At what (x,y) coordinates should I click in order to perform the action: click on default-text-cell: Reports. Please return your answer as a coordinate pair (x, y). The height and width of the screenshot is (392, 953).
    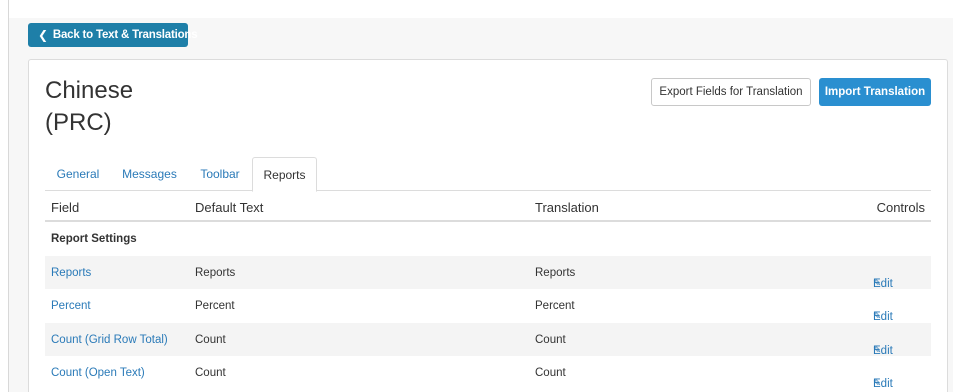
    Looking at the image, I should click on (215, 272).